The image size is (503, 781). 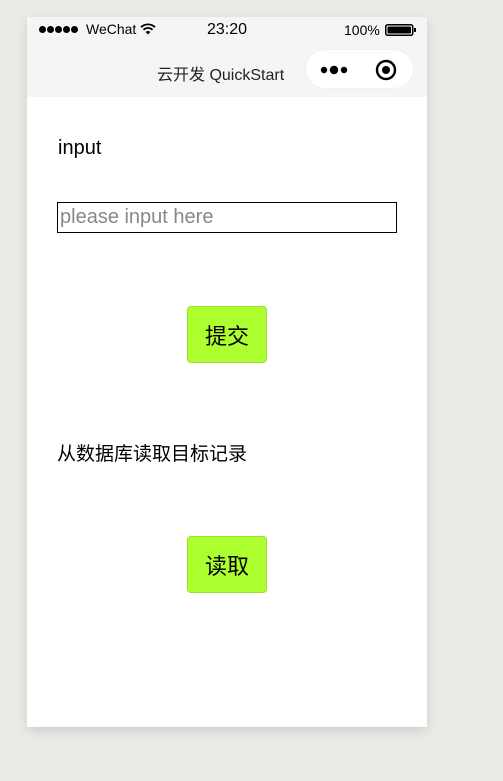 What do you see at coordinates (152, 454) in the screenshot?
I see `read-database-label: 从数据库读取目标记录` at bounding box center [152, 454].